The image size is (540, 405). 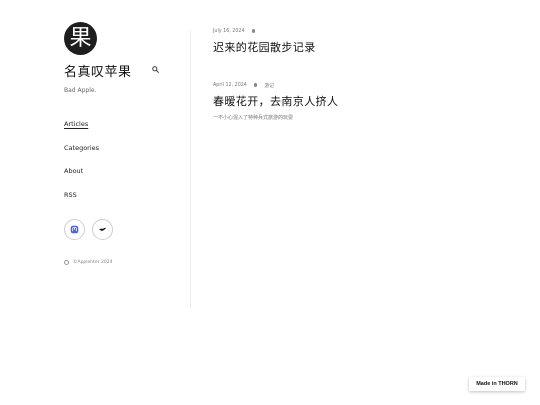 What do you see at coordinates (76, 124) in the screenshot?
I see `nav-item-label: Articles` at bounding box center [76, 124].